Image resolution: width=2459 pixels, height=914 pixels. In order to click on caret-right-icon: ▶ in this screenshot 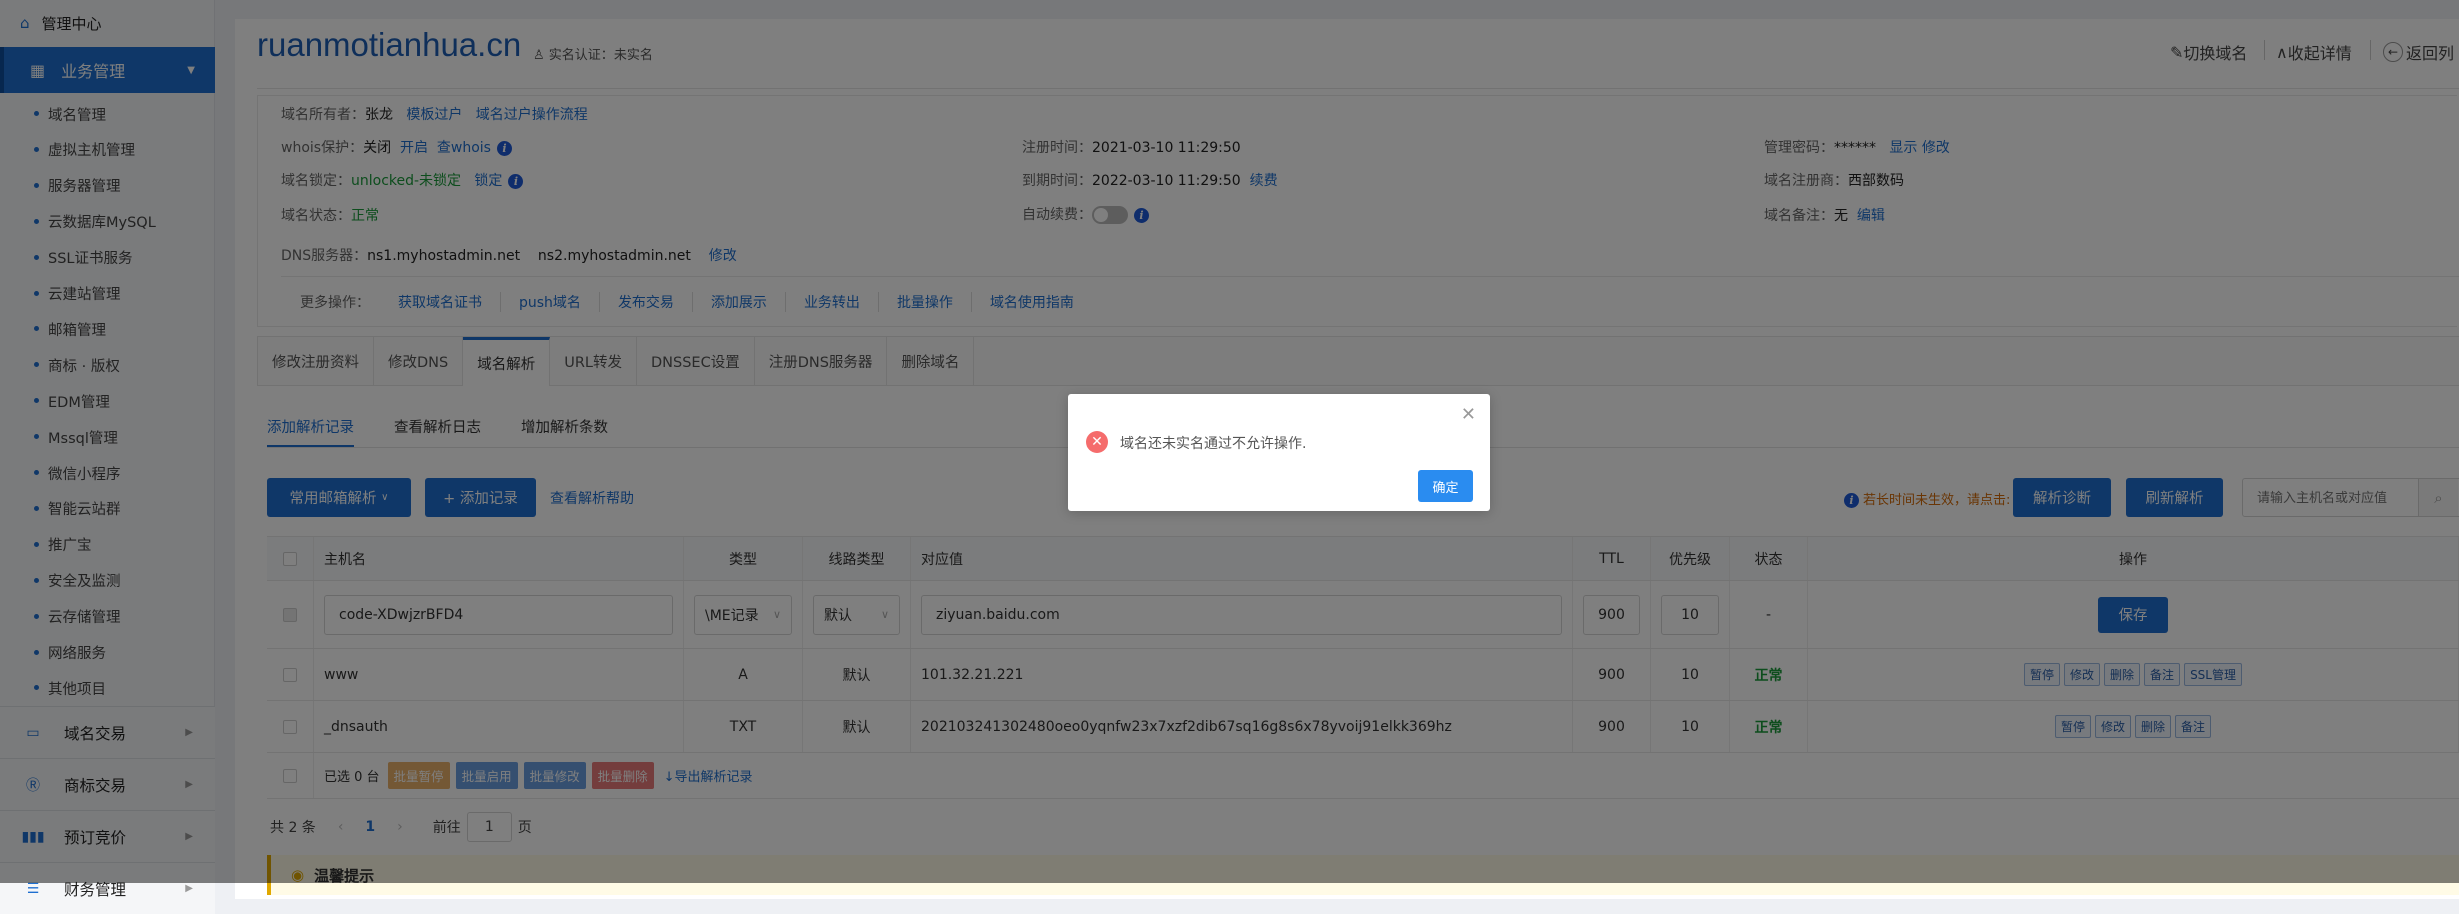, I will do `click(189, 888)`.